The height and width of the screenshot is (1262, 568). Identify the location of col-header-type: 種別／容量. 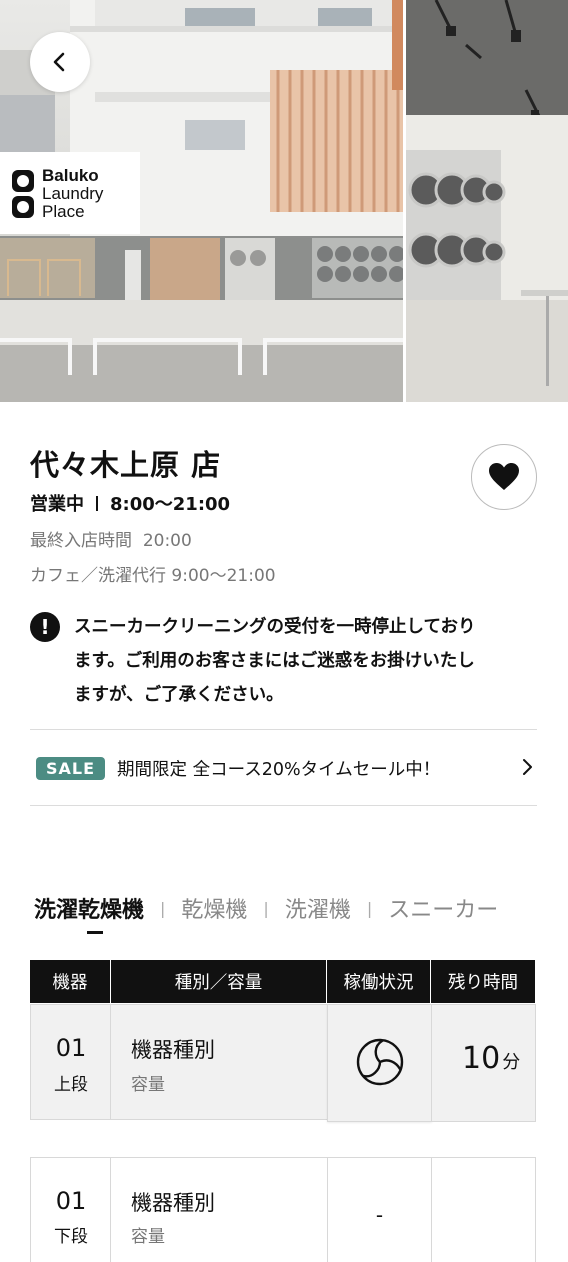
(218, 981).